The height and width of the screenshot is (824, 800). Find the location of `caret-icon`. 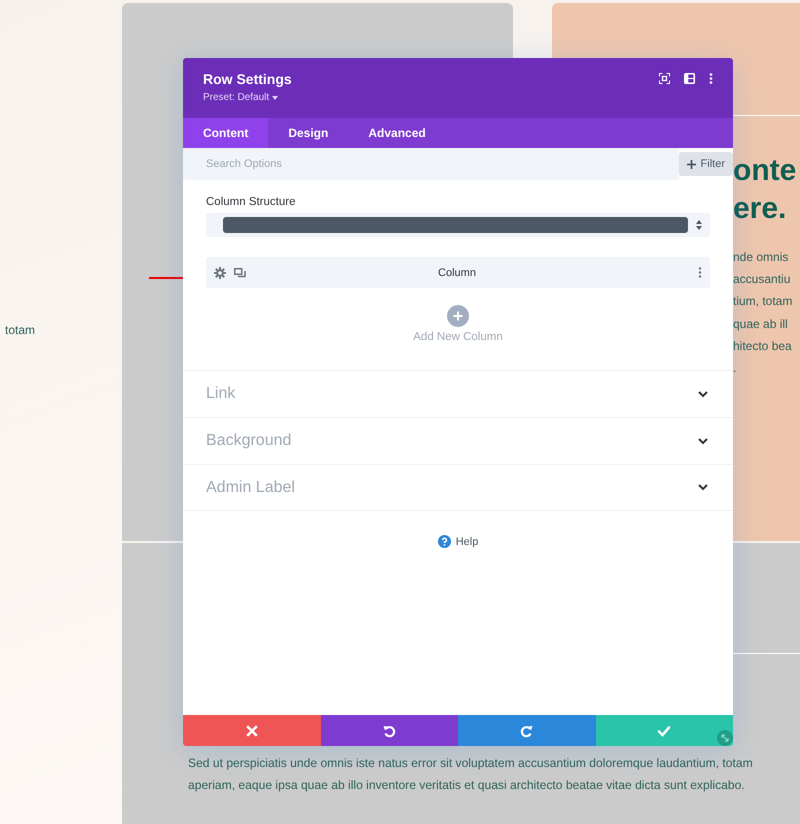

caret-icon is located at coordinates (275, 98).